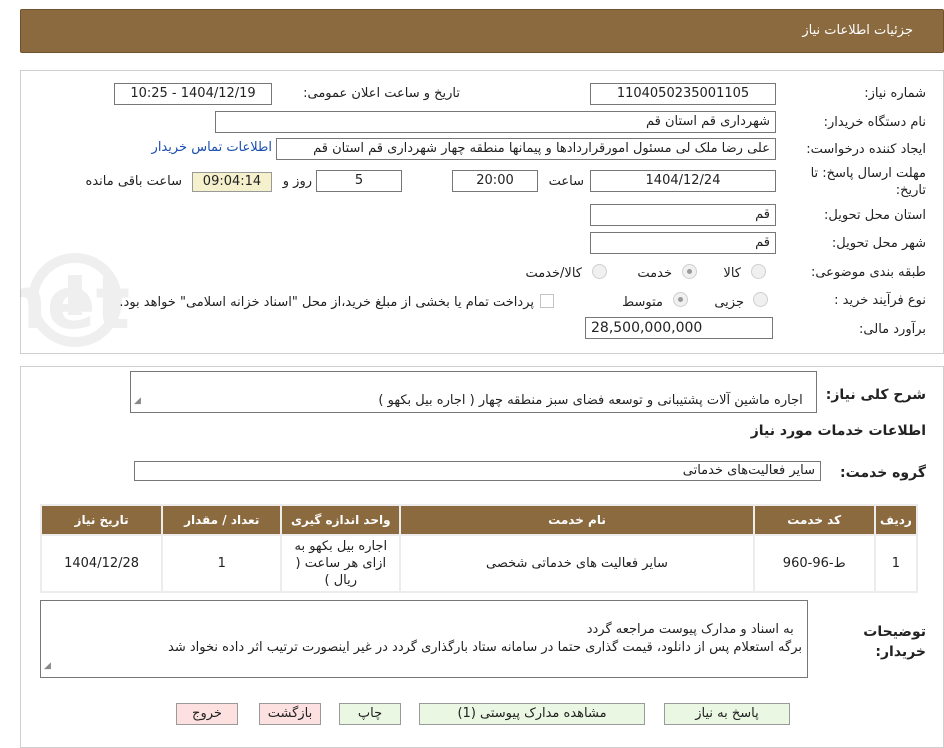 The image size is (944, 748). What do you see at coordinates (207, 714) in the screenshot?
I see `exit-button: خروج` at bounding box center [207, 714].